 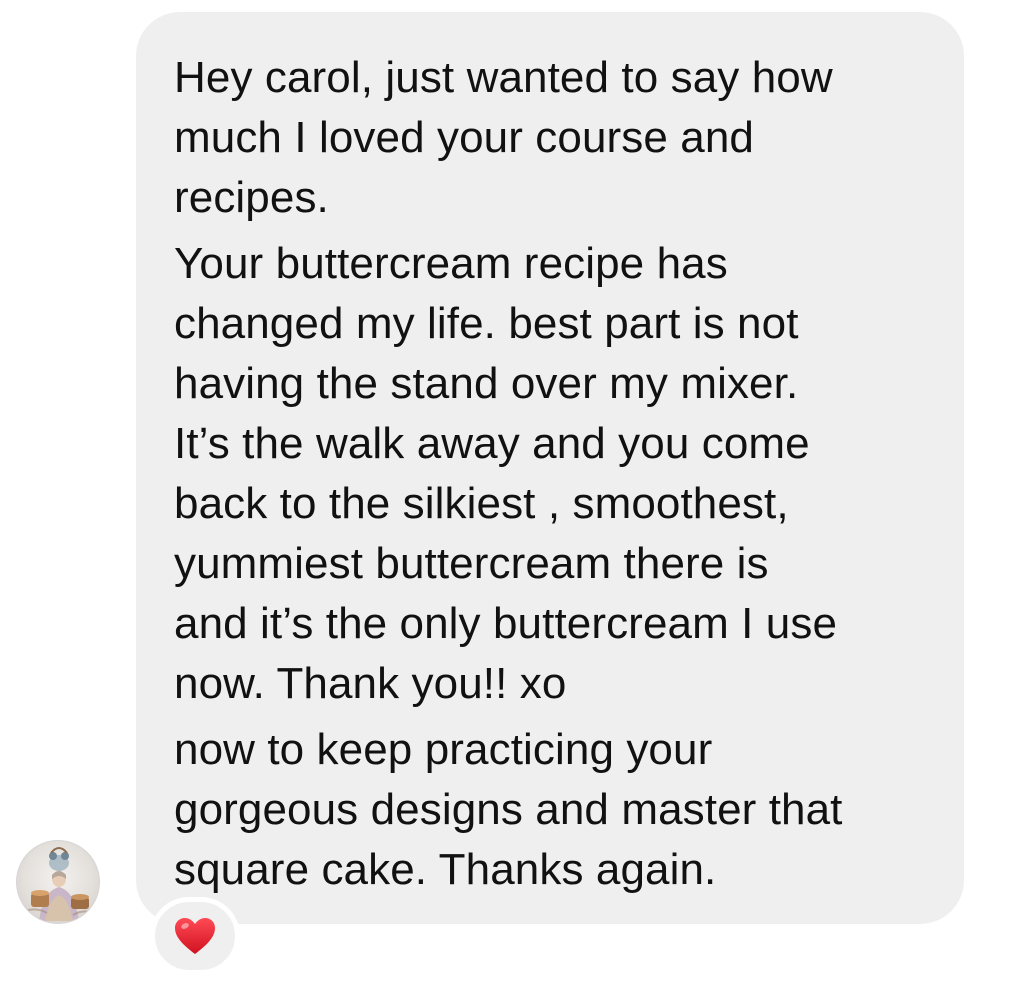 What do you see at coordinates (251, 197) in the screenshot?
I see `message-line: recipes.` at bounding box center [251, 197].